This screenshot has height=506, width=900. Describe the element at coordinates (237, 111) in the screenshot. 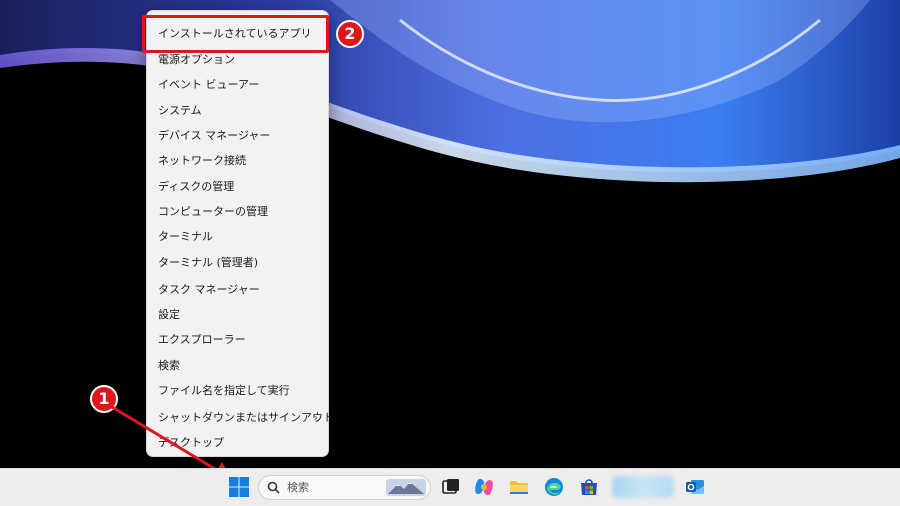

I see `menu-item-system: システム` at that location.